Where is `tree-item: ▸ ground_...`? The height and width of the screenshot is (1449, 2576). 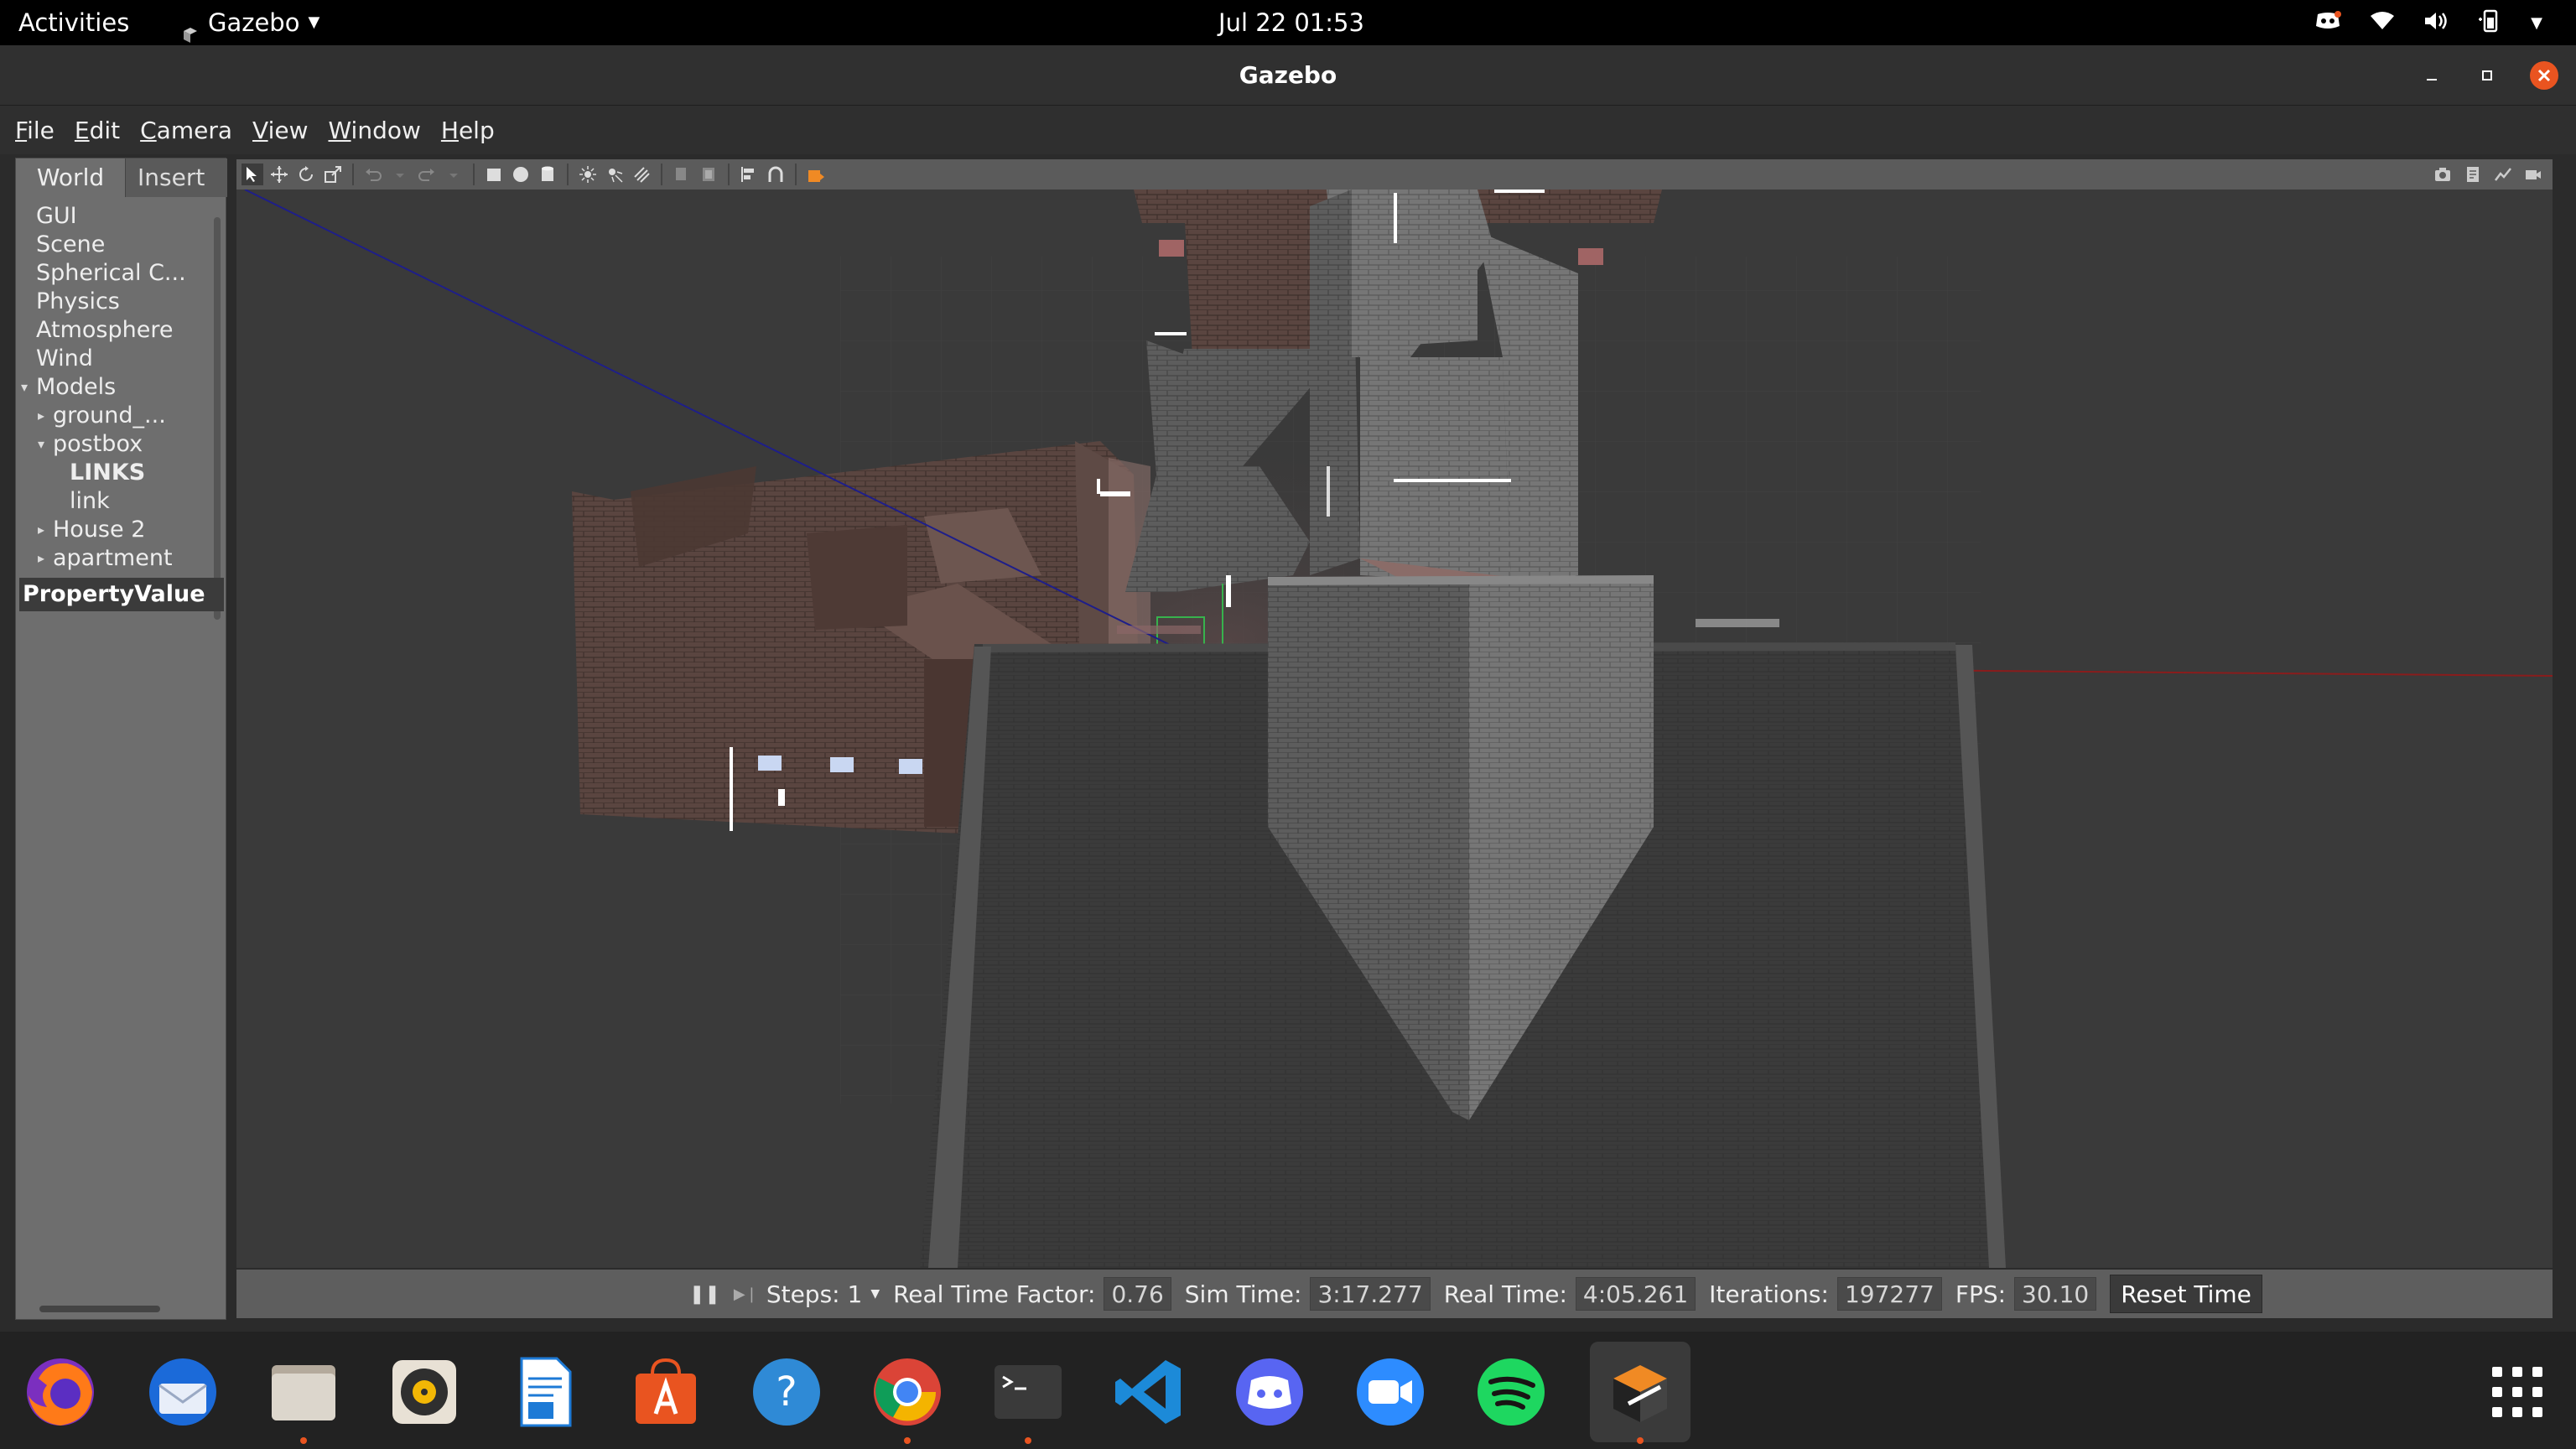
tree-item: ▸ ground_... is located at coordinates (116, 416).